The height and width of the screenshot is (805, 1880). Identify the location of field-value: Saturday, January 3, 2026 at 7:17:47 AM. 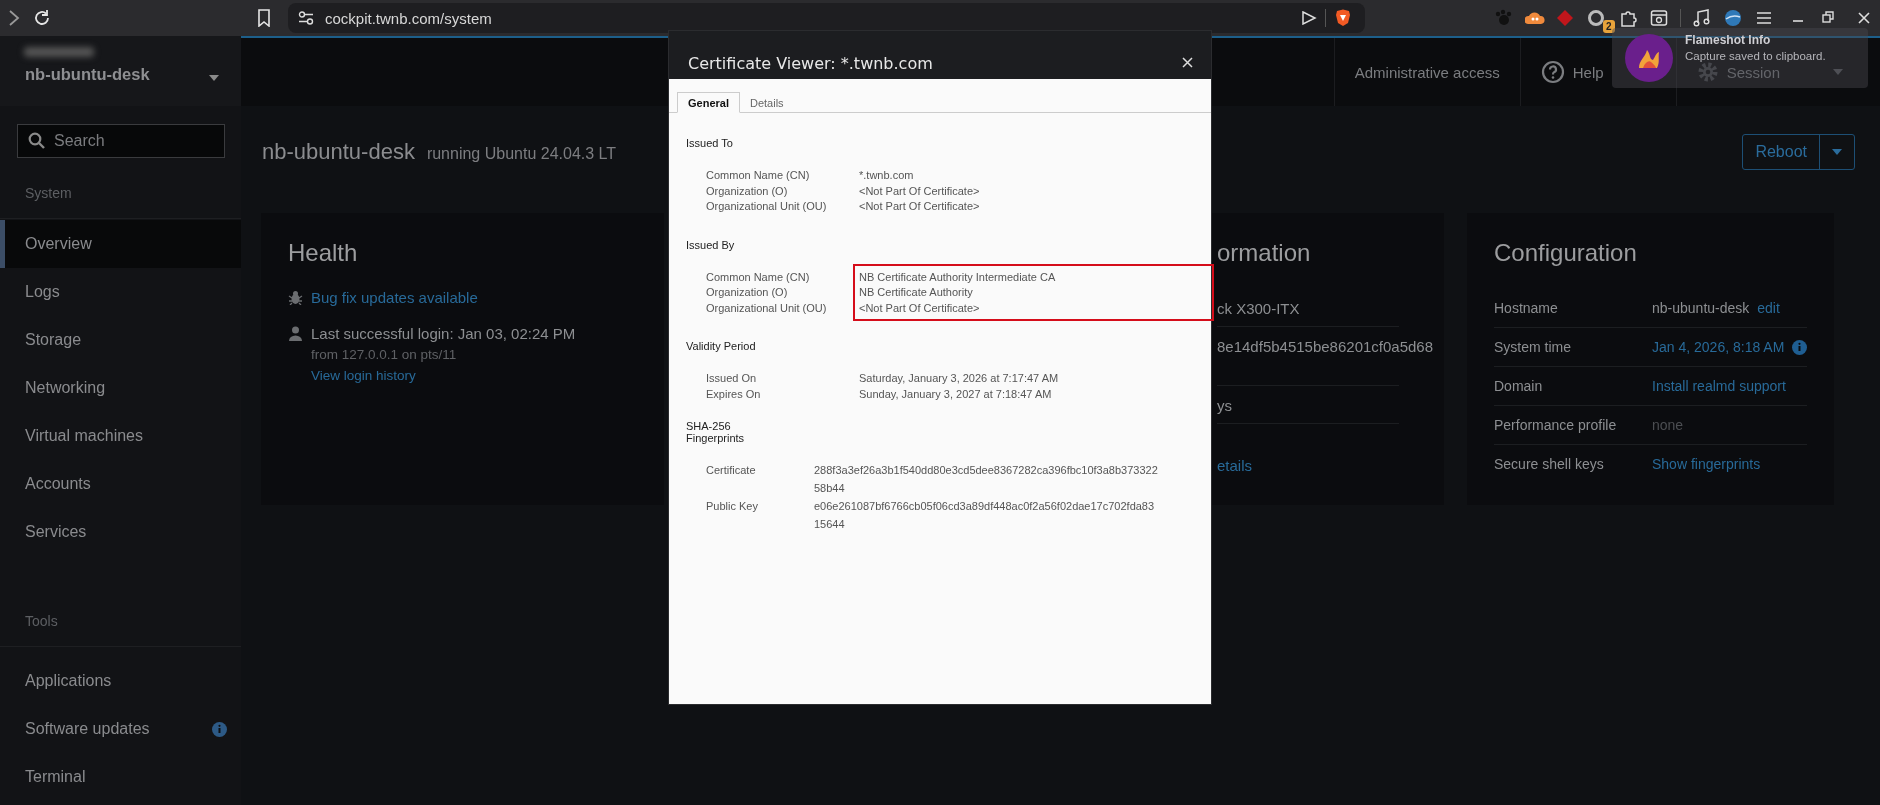
(959, 378).